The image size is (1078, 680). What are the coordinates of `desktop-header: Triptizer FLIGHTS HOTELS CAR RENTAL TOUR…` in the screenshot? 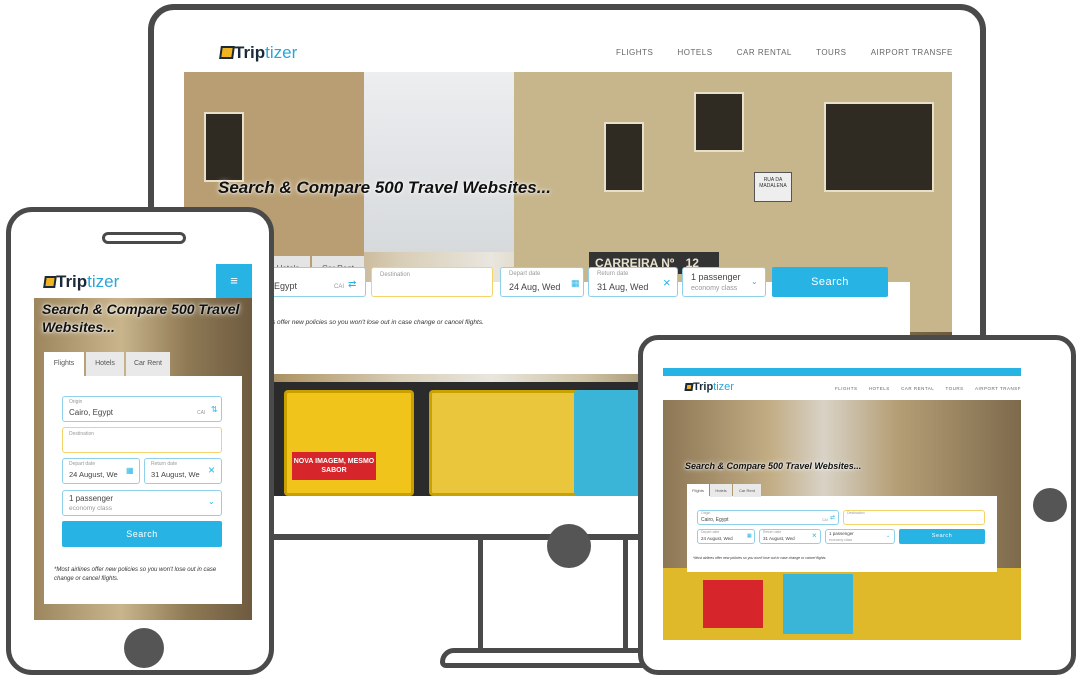 It's located at (568, 53).